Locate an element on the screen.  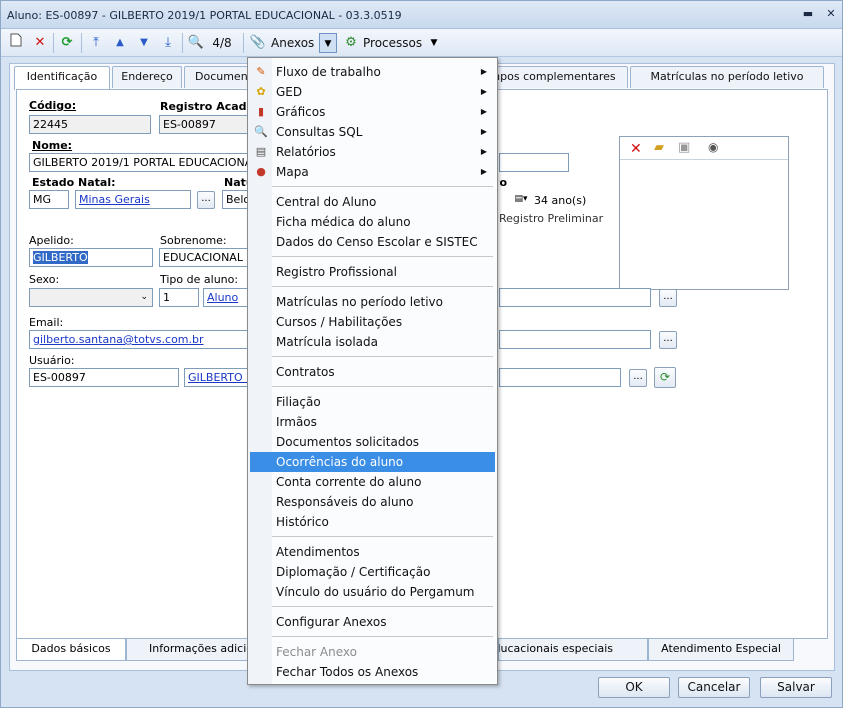
menu-item-historico: Histórico is located at coordinates (372, 522).